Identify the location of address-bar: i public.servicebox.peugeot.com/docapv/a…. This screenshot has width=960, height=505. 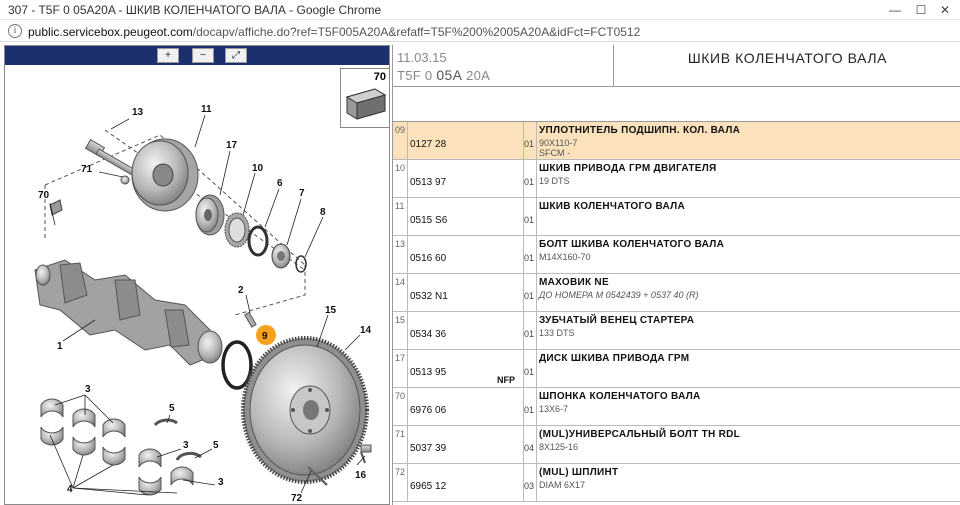
(480, 31).